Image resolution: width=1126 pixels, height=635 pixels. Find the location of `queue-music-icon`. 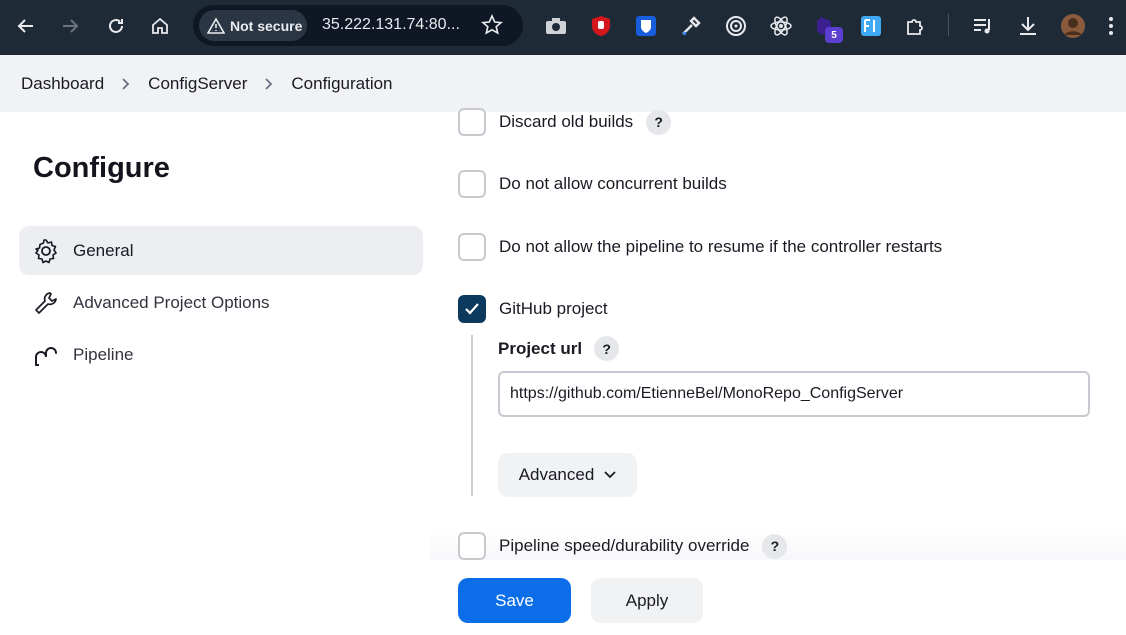

queue-music-icon is located at coordinates (982, 26).